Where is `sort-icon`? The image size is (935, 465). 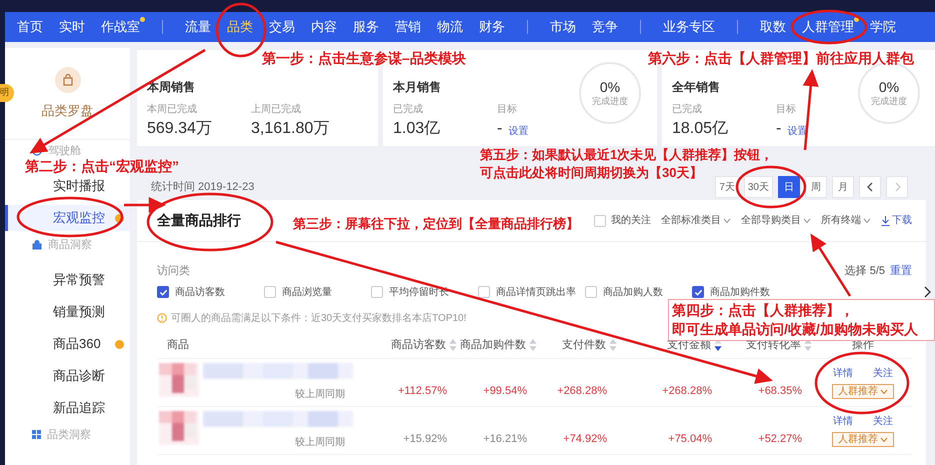
sort-icon is located at coordinates (718, 345).